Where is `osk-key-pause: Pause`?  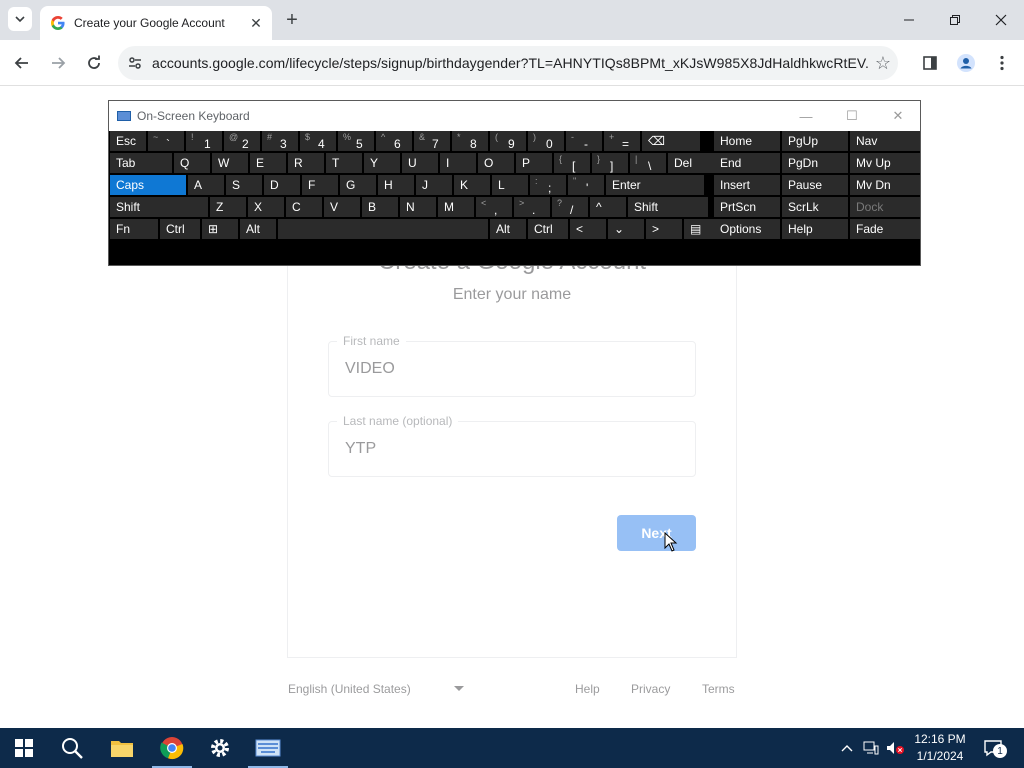 osk-key-pause: Pause is located at coordinates (815, 185).